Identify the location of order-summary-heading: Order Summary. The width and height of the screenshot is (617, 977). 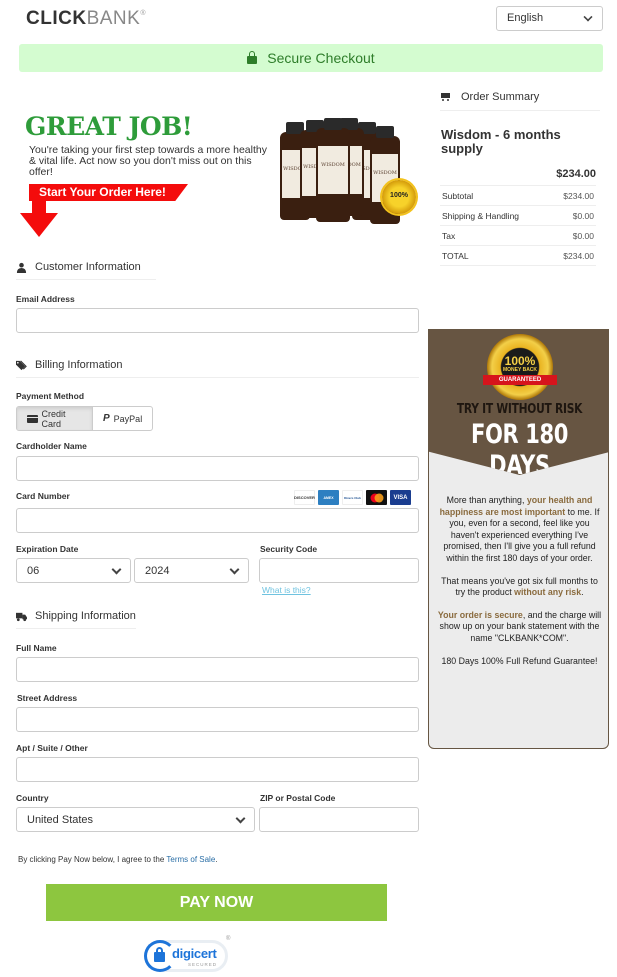
(520, 101).